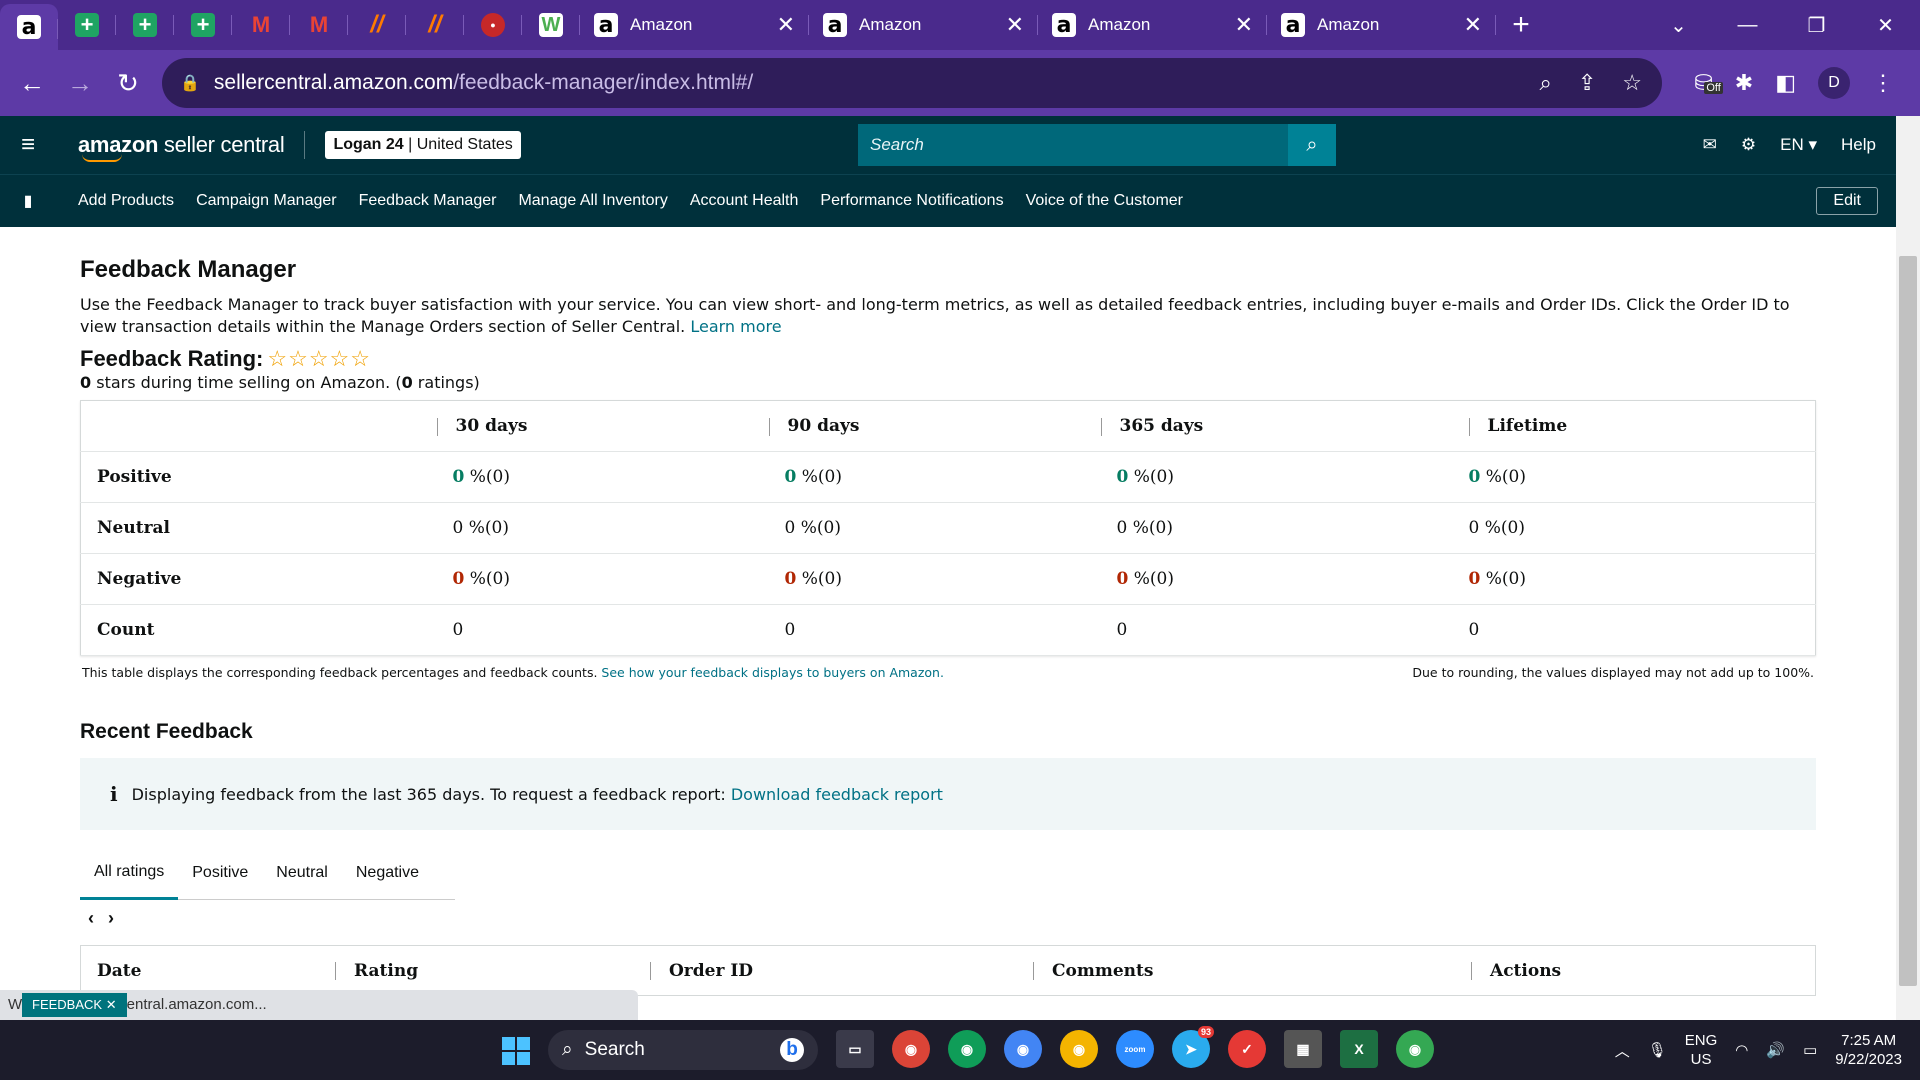 Image resolution: width=1920 pixels, height=1080 pixels. I want to click on chrome-icon: ◉, so click(911, 1049).